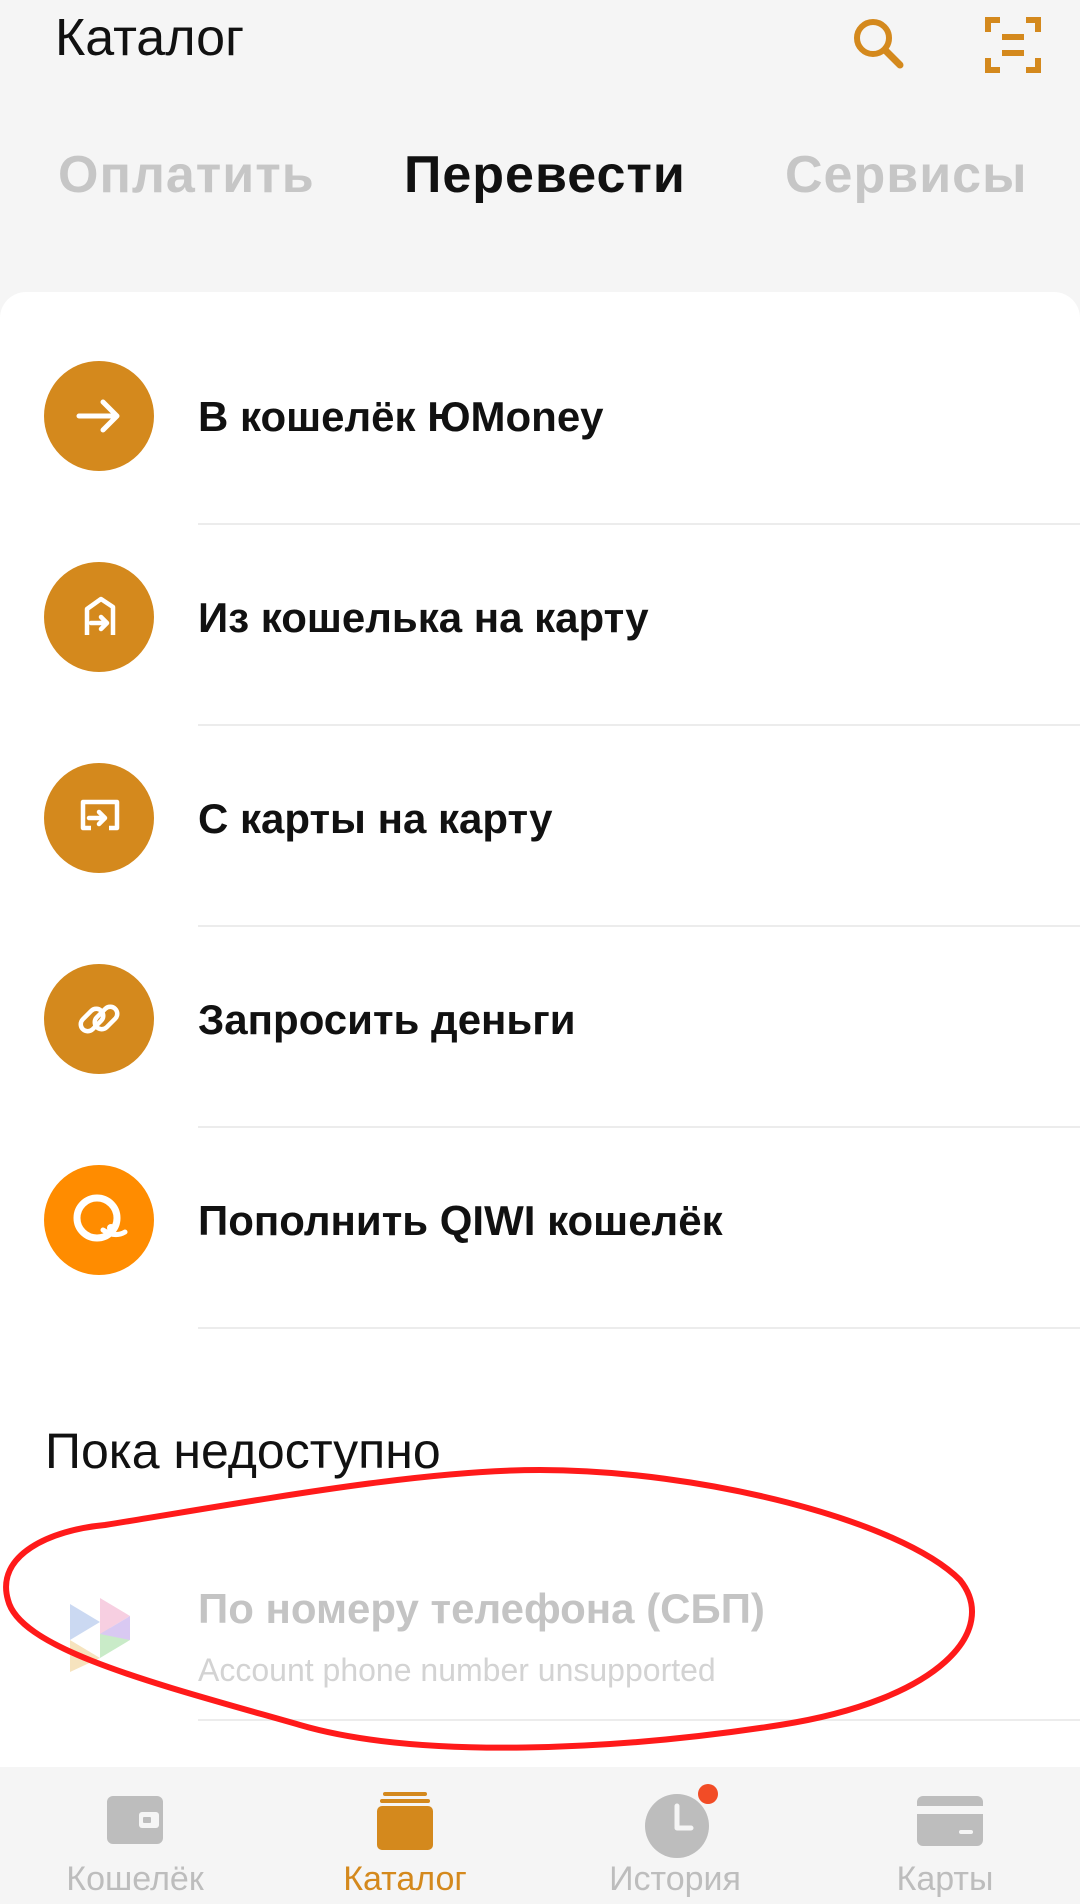  I want to click on sbp-logo-icon, so click(100, 1633).